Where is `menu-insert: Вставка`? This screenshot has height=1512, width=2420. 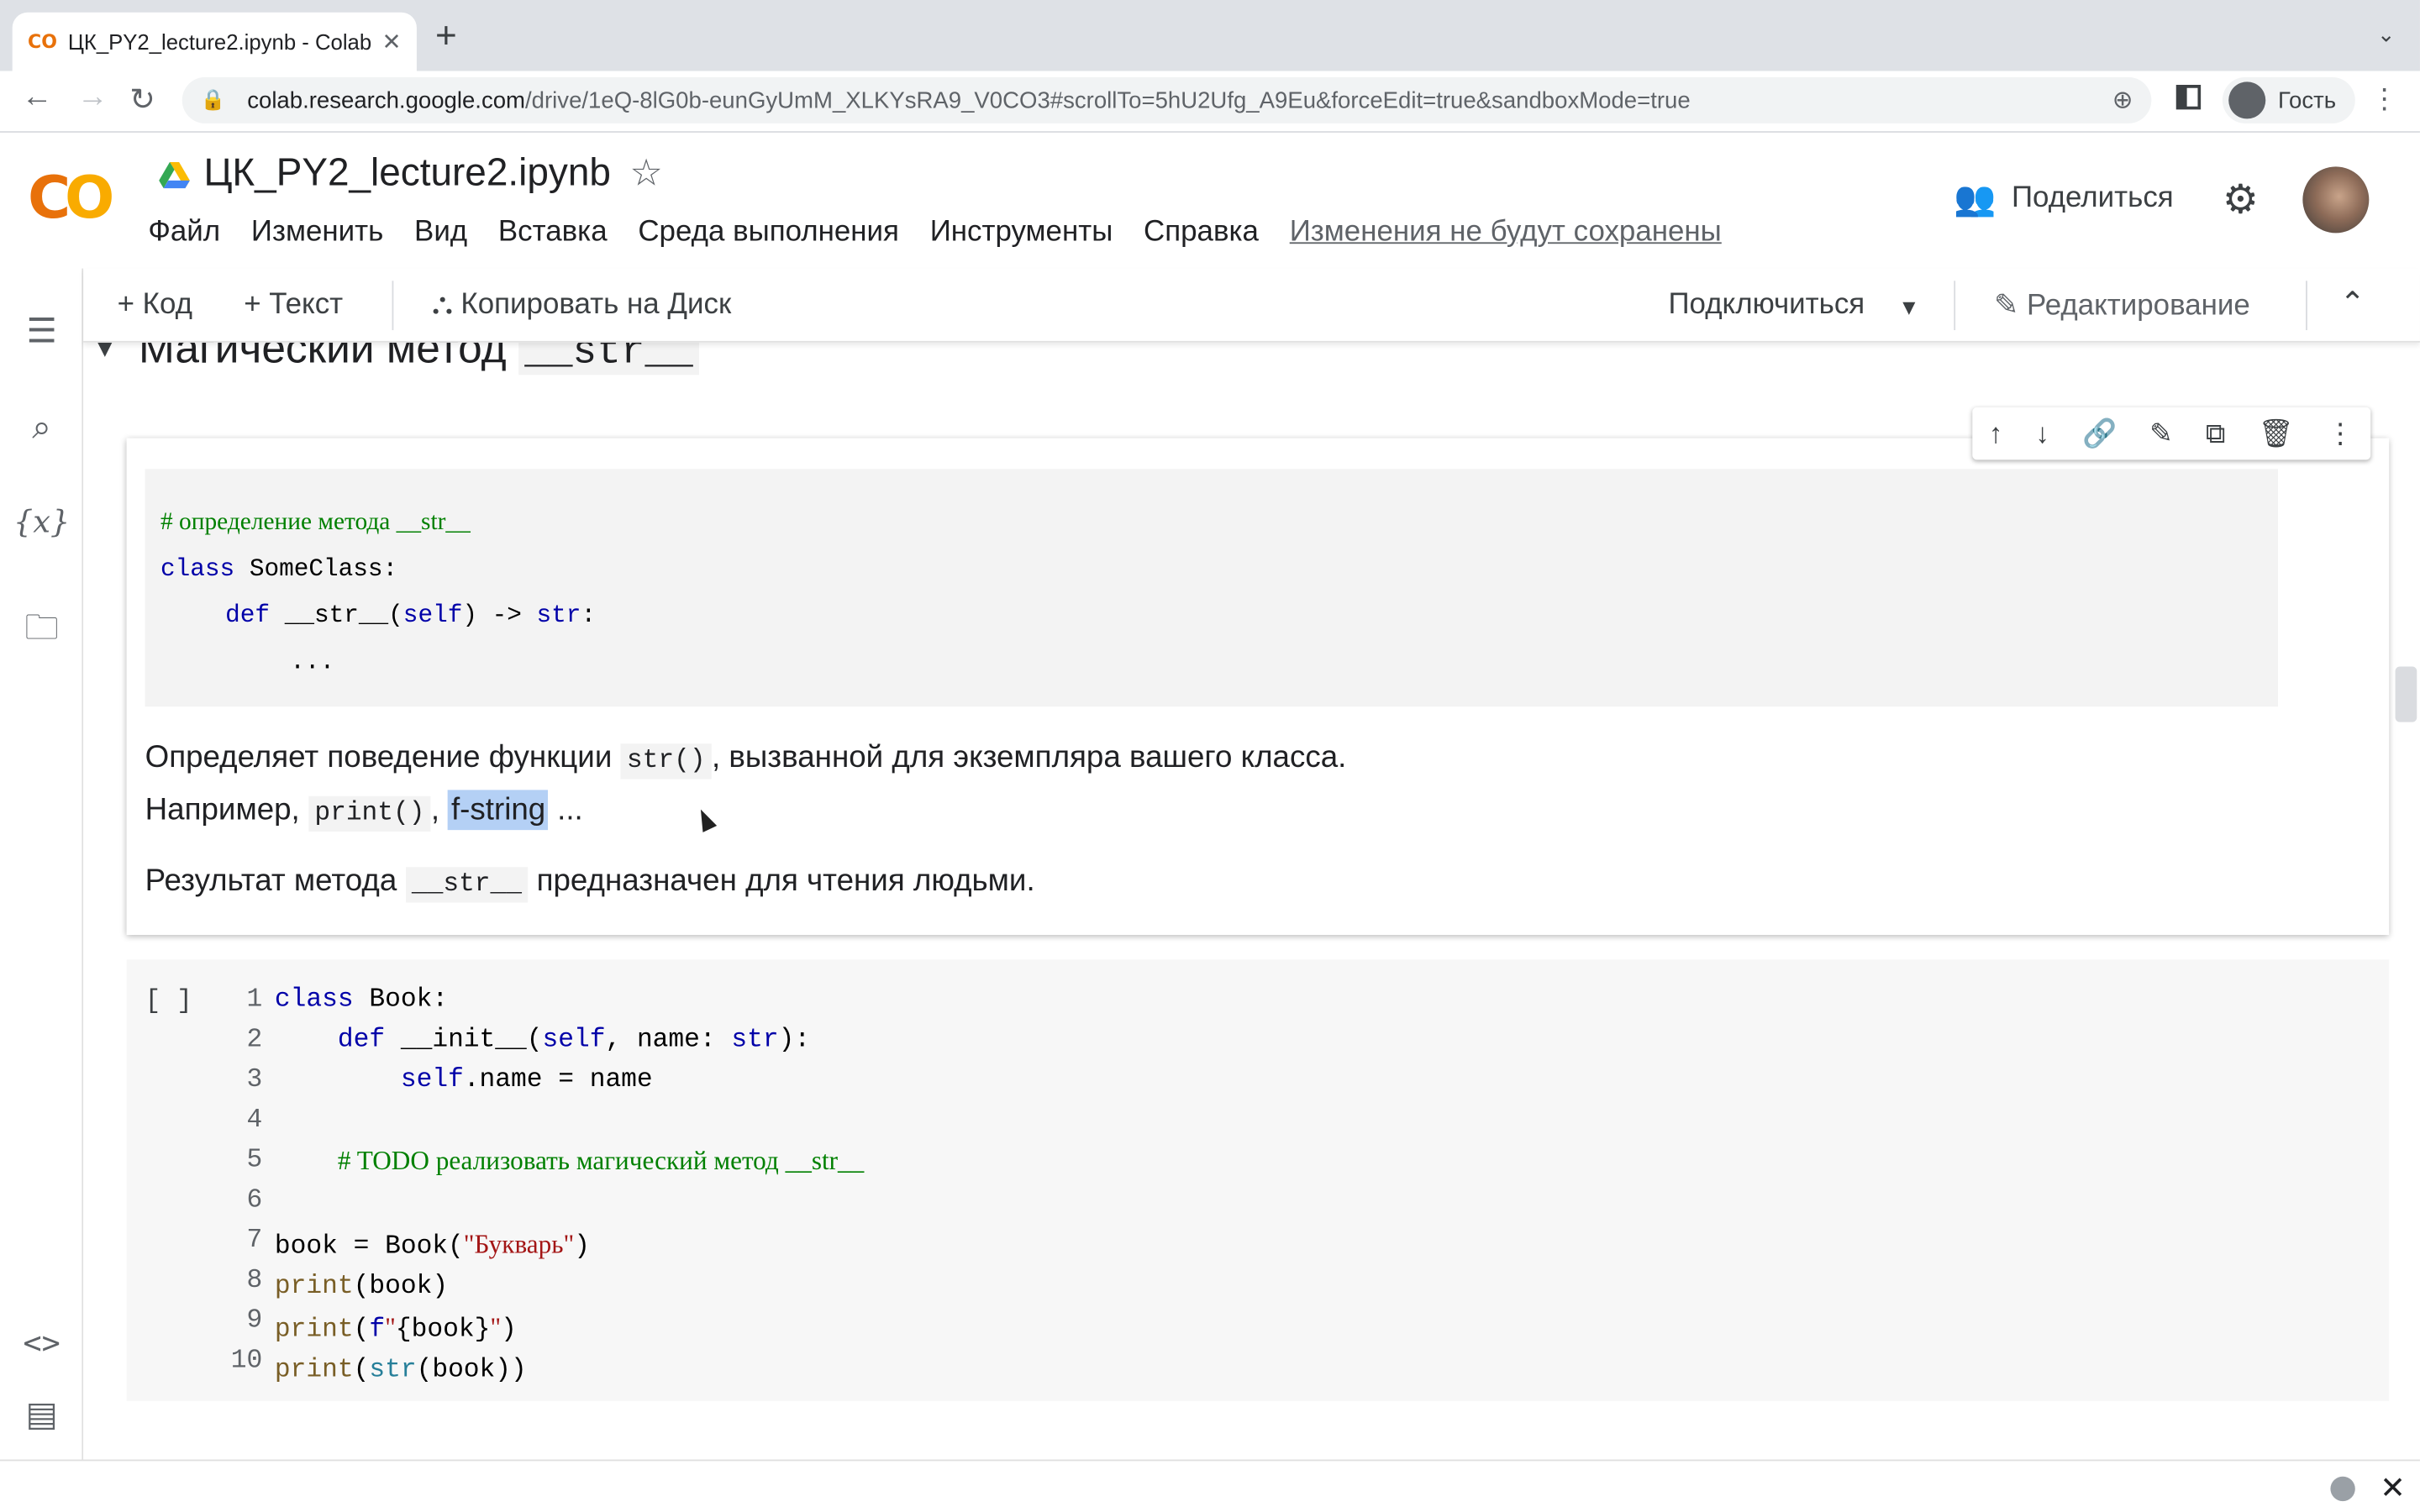 menu-insert: Вставка is located at coordinates (553, 232).